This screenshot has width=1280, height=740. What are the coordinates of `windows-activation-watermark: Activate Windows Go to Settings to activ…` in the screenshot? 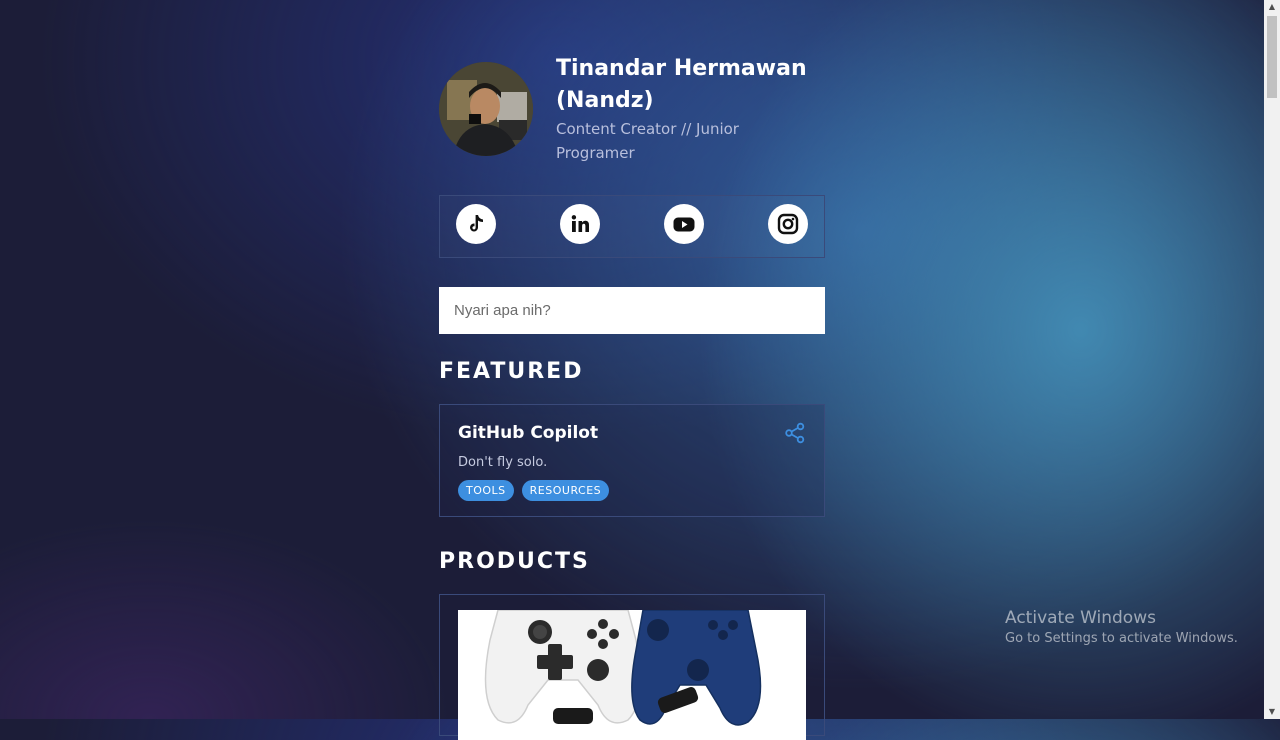 It's located at (1121, 627).